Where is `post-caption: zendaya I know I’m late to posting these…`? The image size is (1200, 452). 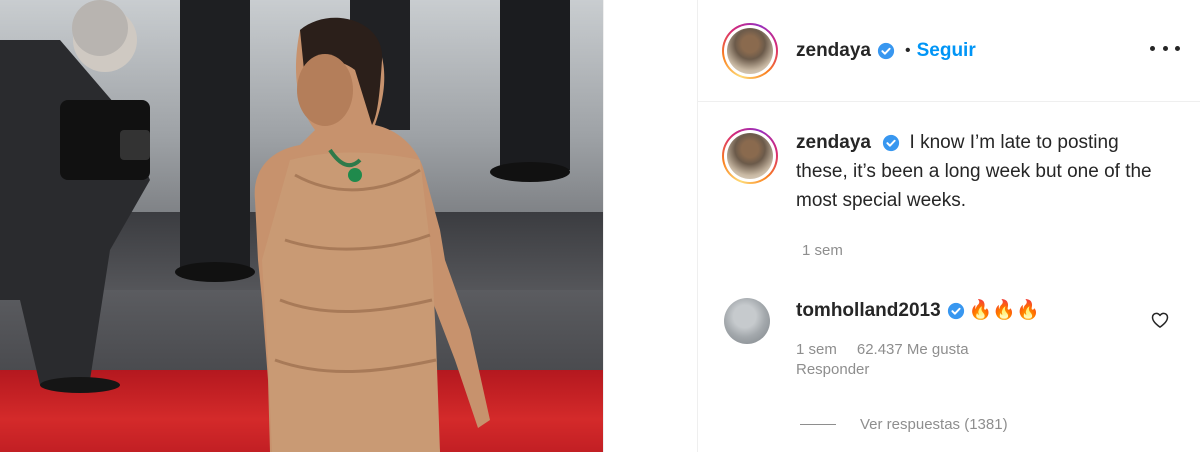
post-caption: zendaya I know I’m late to posting these… is located at coordinates (941, 193).